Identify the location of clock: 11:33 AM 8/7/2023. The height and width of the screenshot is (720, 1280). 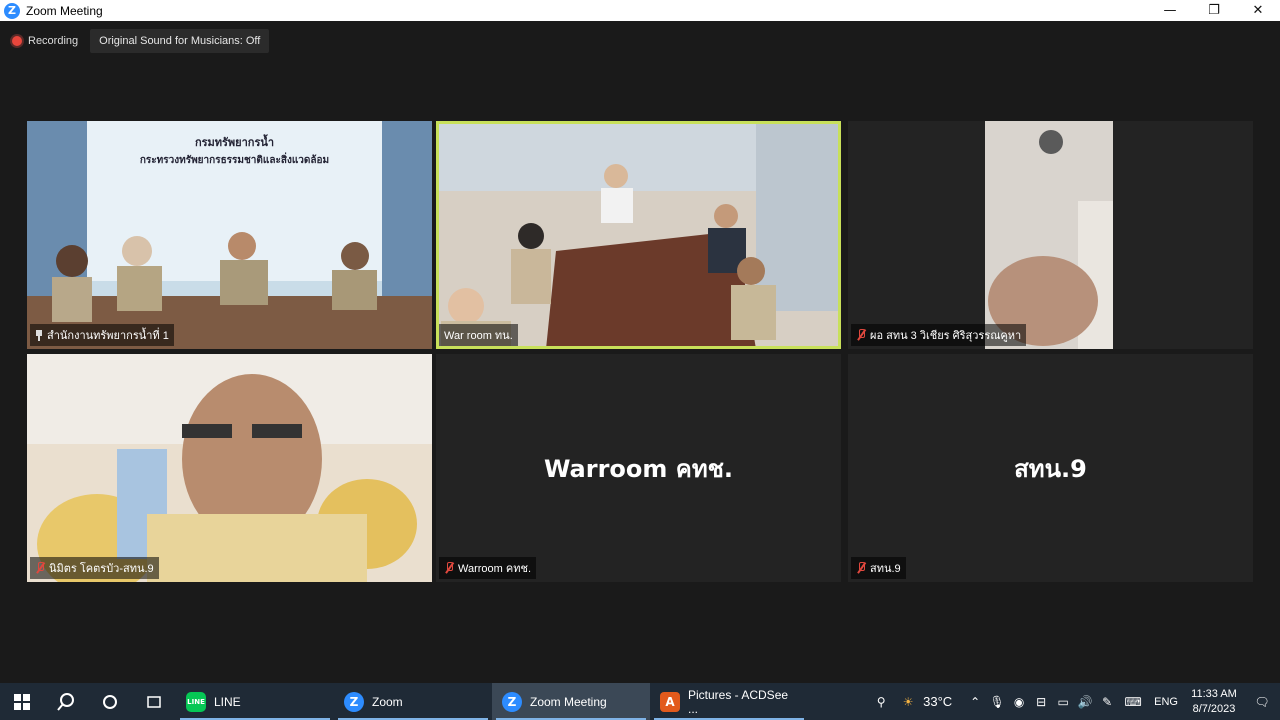
(1214, 702).